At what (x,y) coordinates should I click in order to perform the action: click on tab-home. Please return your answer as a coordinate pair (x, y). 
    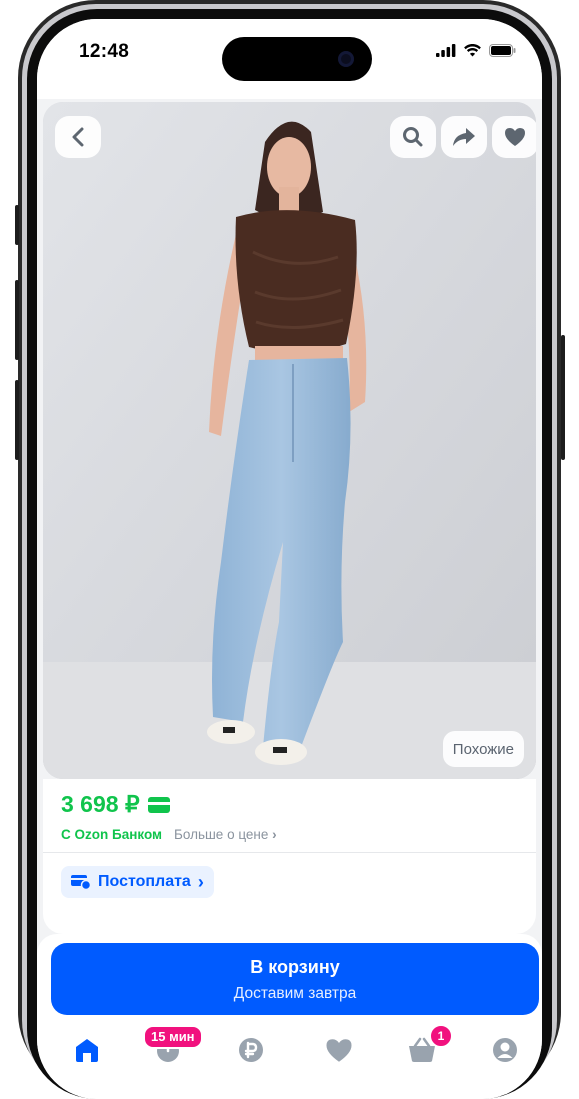
    Looking at the image, I should click on (87, 1050).